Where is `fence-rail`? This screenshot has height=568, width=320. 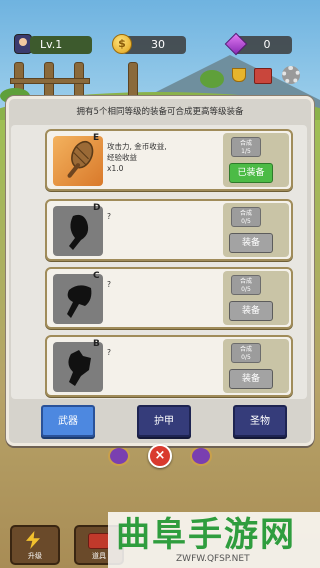 fence-rail is located at coordinates (50, 81).